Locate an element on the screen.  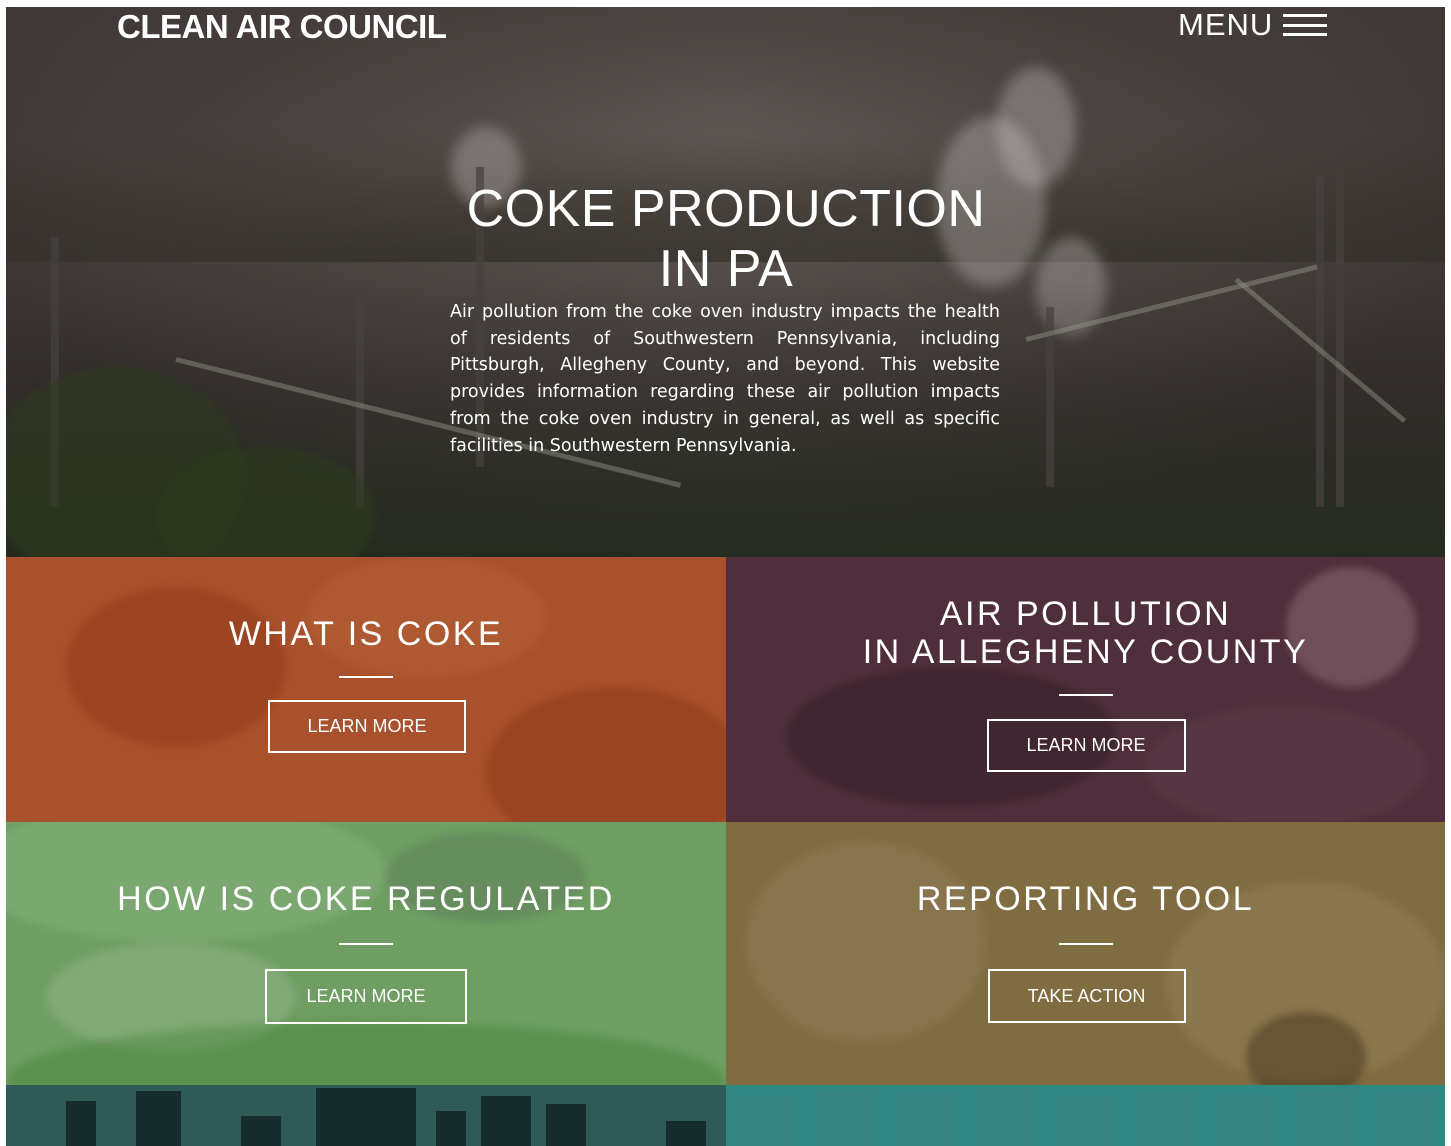
tile-title-line-1: AIR POLLUTION is located at coordinates (1085, 614).